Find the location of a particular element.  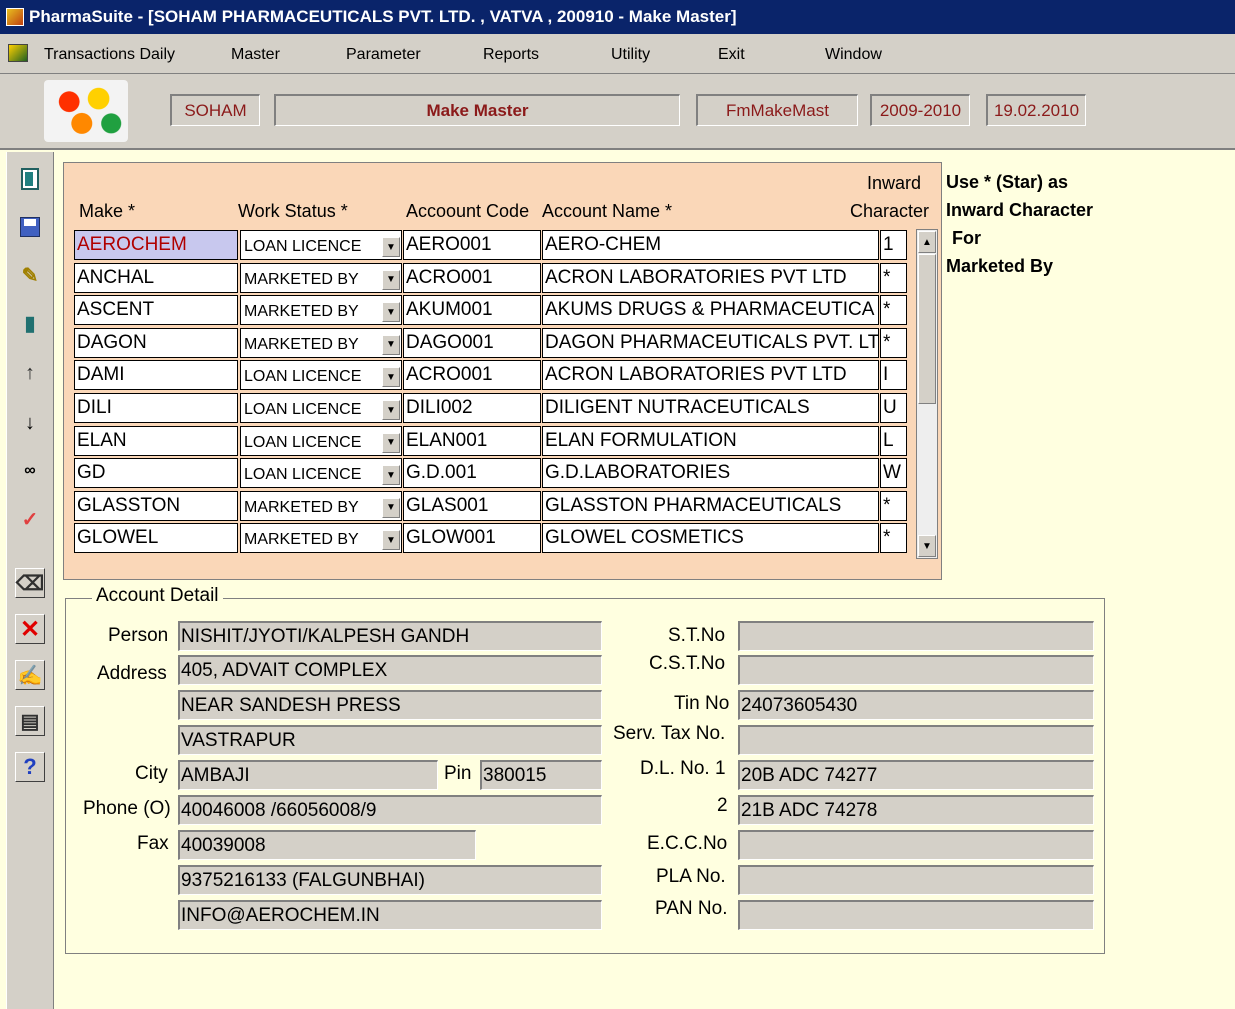

city-field: AMBAJI is located at coordinates (308, 775).